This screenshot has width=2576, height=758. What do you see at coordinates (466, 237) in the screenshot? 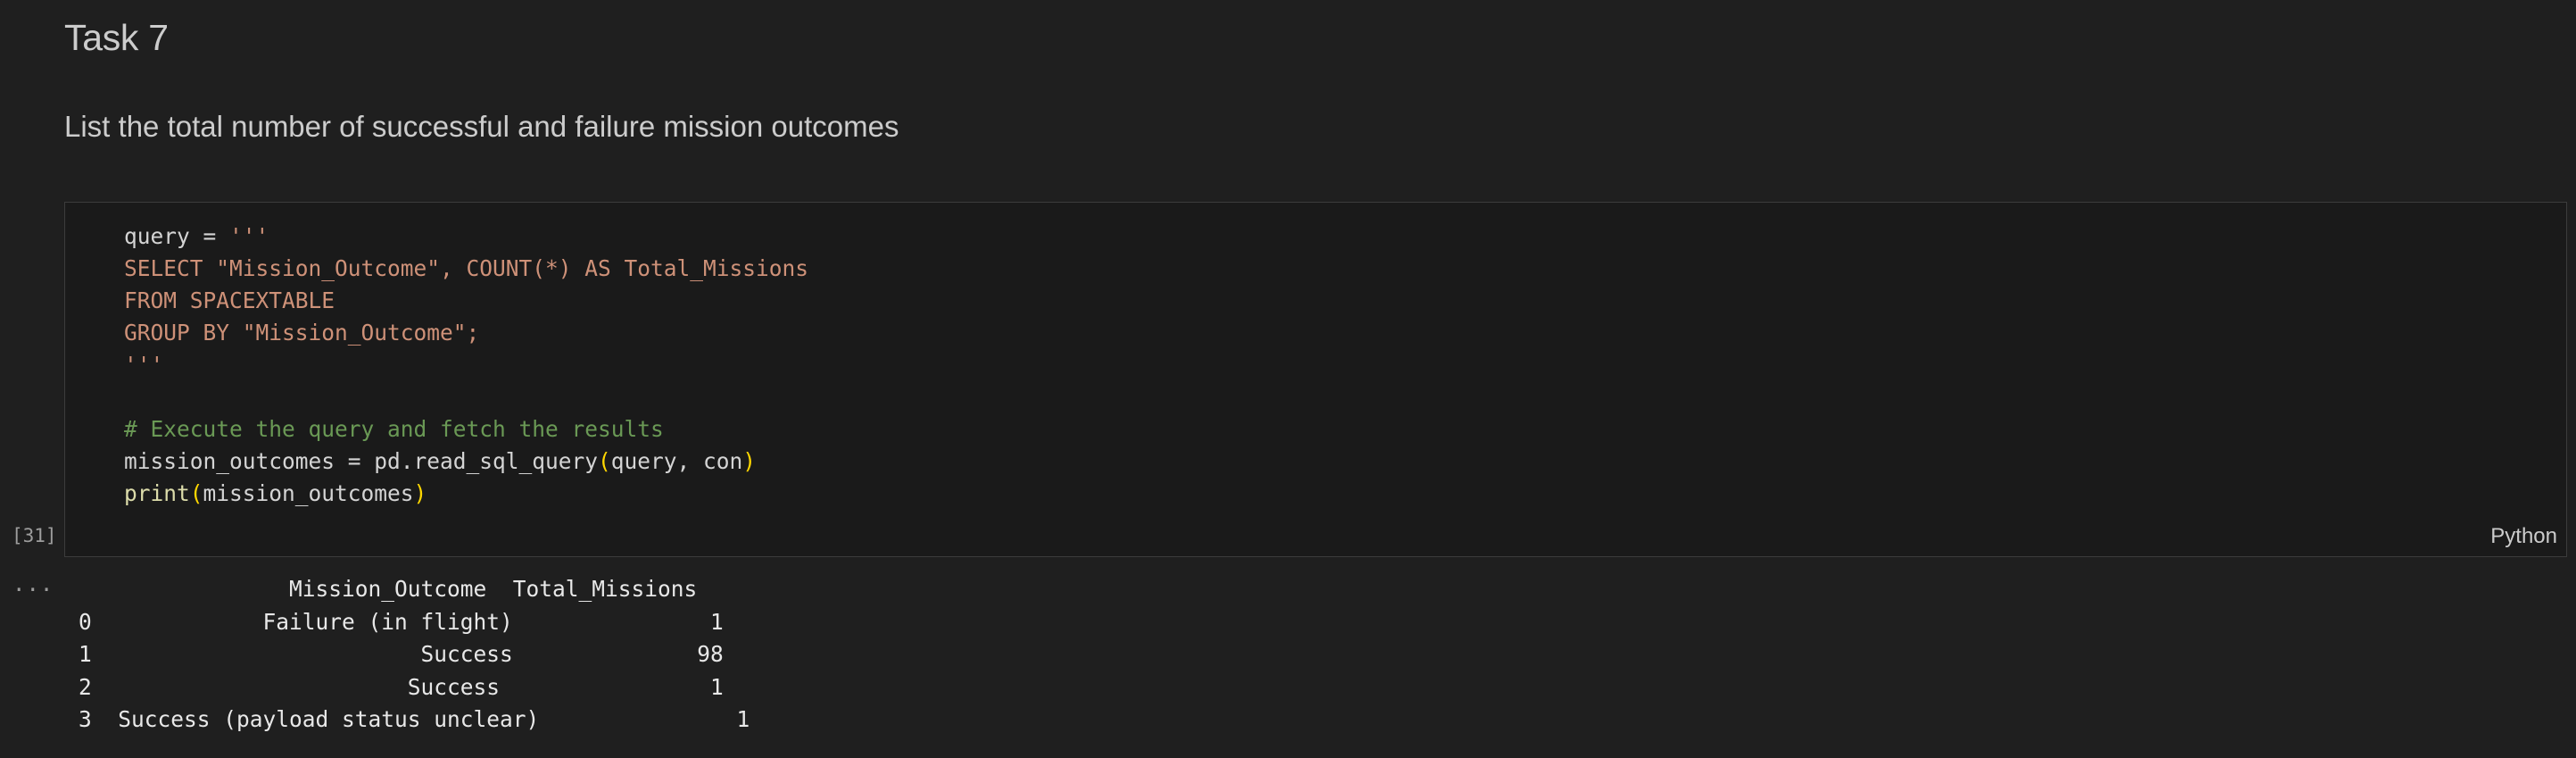
I see `code-line: query = '''` at bounding box center [466, 237].